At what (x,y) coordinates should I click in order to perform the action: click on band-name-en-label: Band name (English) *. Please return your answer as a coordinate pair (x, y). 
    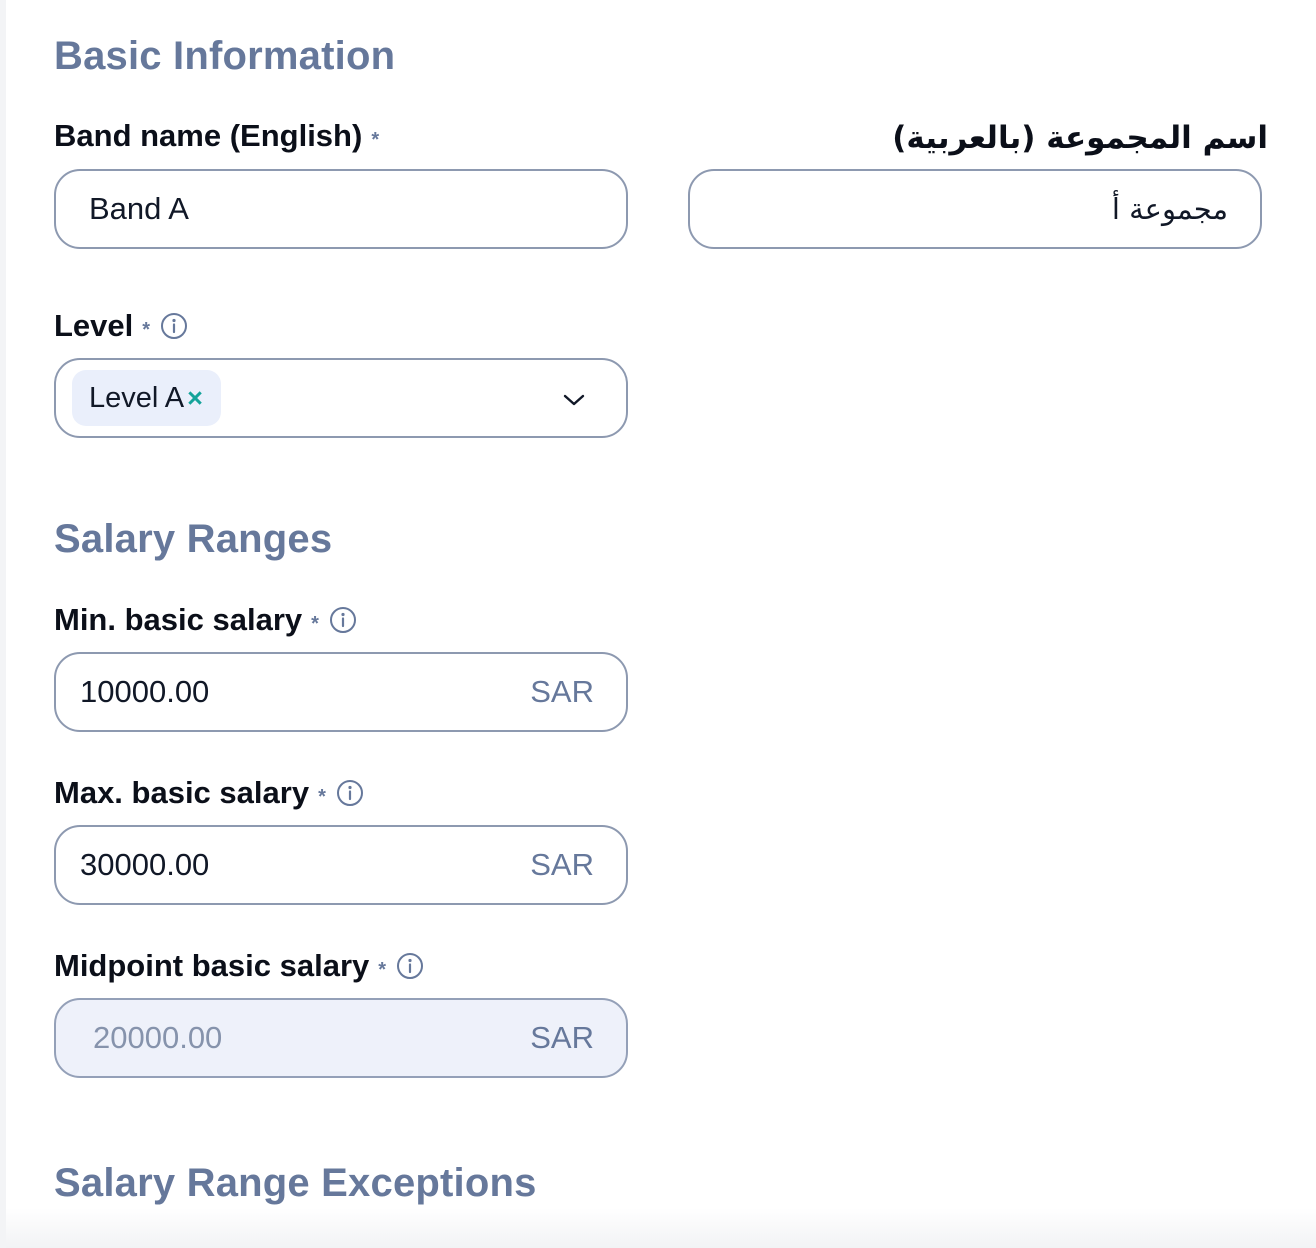
    Looking at the image, I should click on (216, 135).